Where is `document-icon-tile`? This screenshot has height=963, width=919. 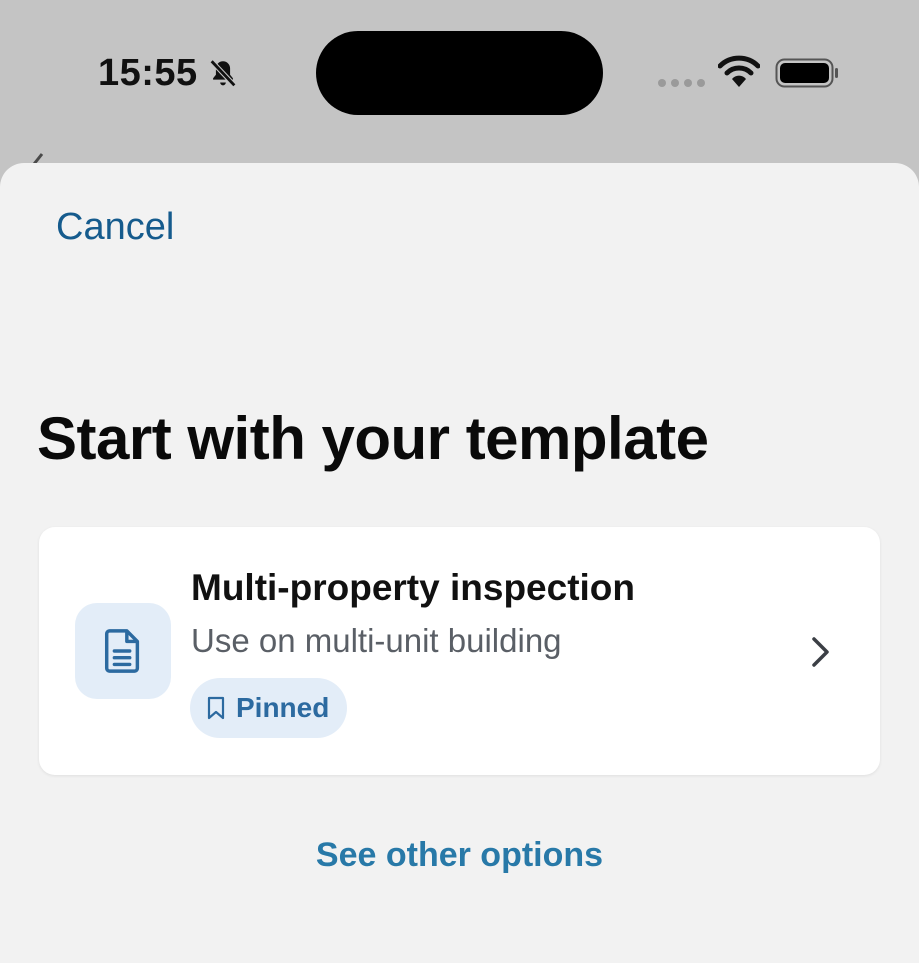 document-icon-tile is located at coordinates (123, 651).